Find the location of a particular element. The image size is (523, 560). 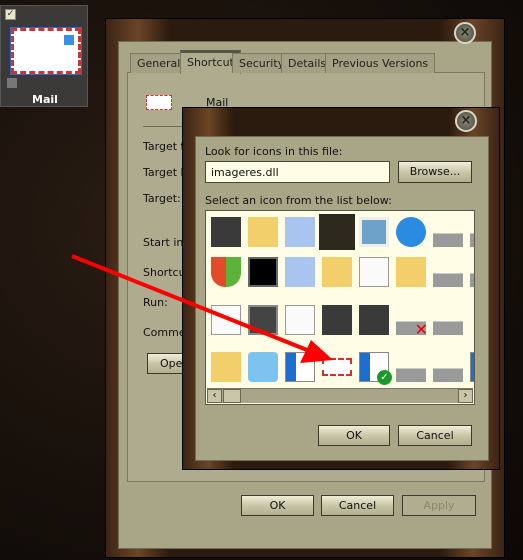

arrow-line is located at coordinates (192, 304).